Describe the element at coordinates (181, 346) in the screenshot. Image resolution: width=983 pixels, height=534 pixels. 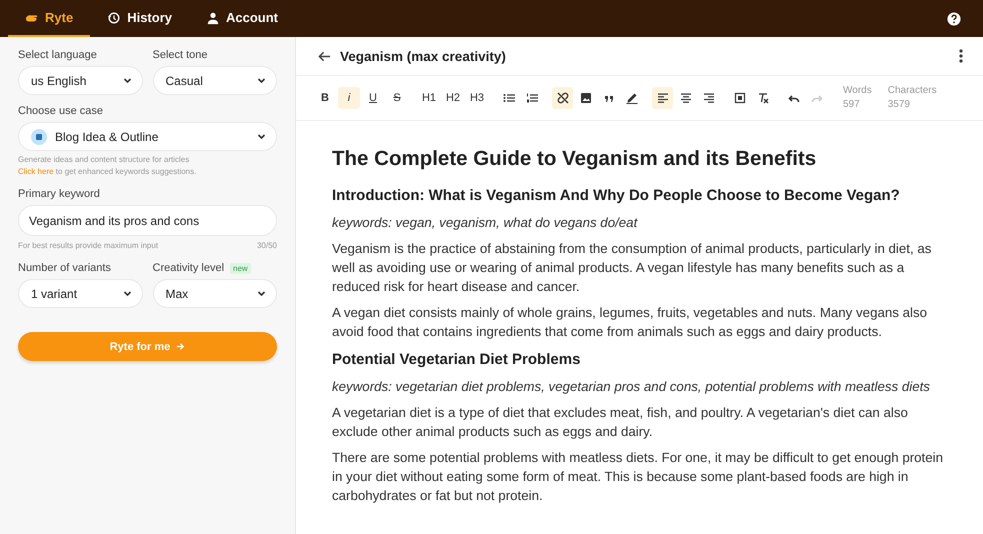
I see `arrow-right-icon` at that location.